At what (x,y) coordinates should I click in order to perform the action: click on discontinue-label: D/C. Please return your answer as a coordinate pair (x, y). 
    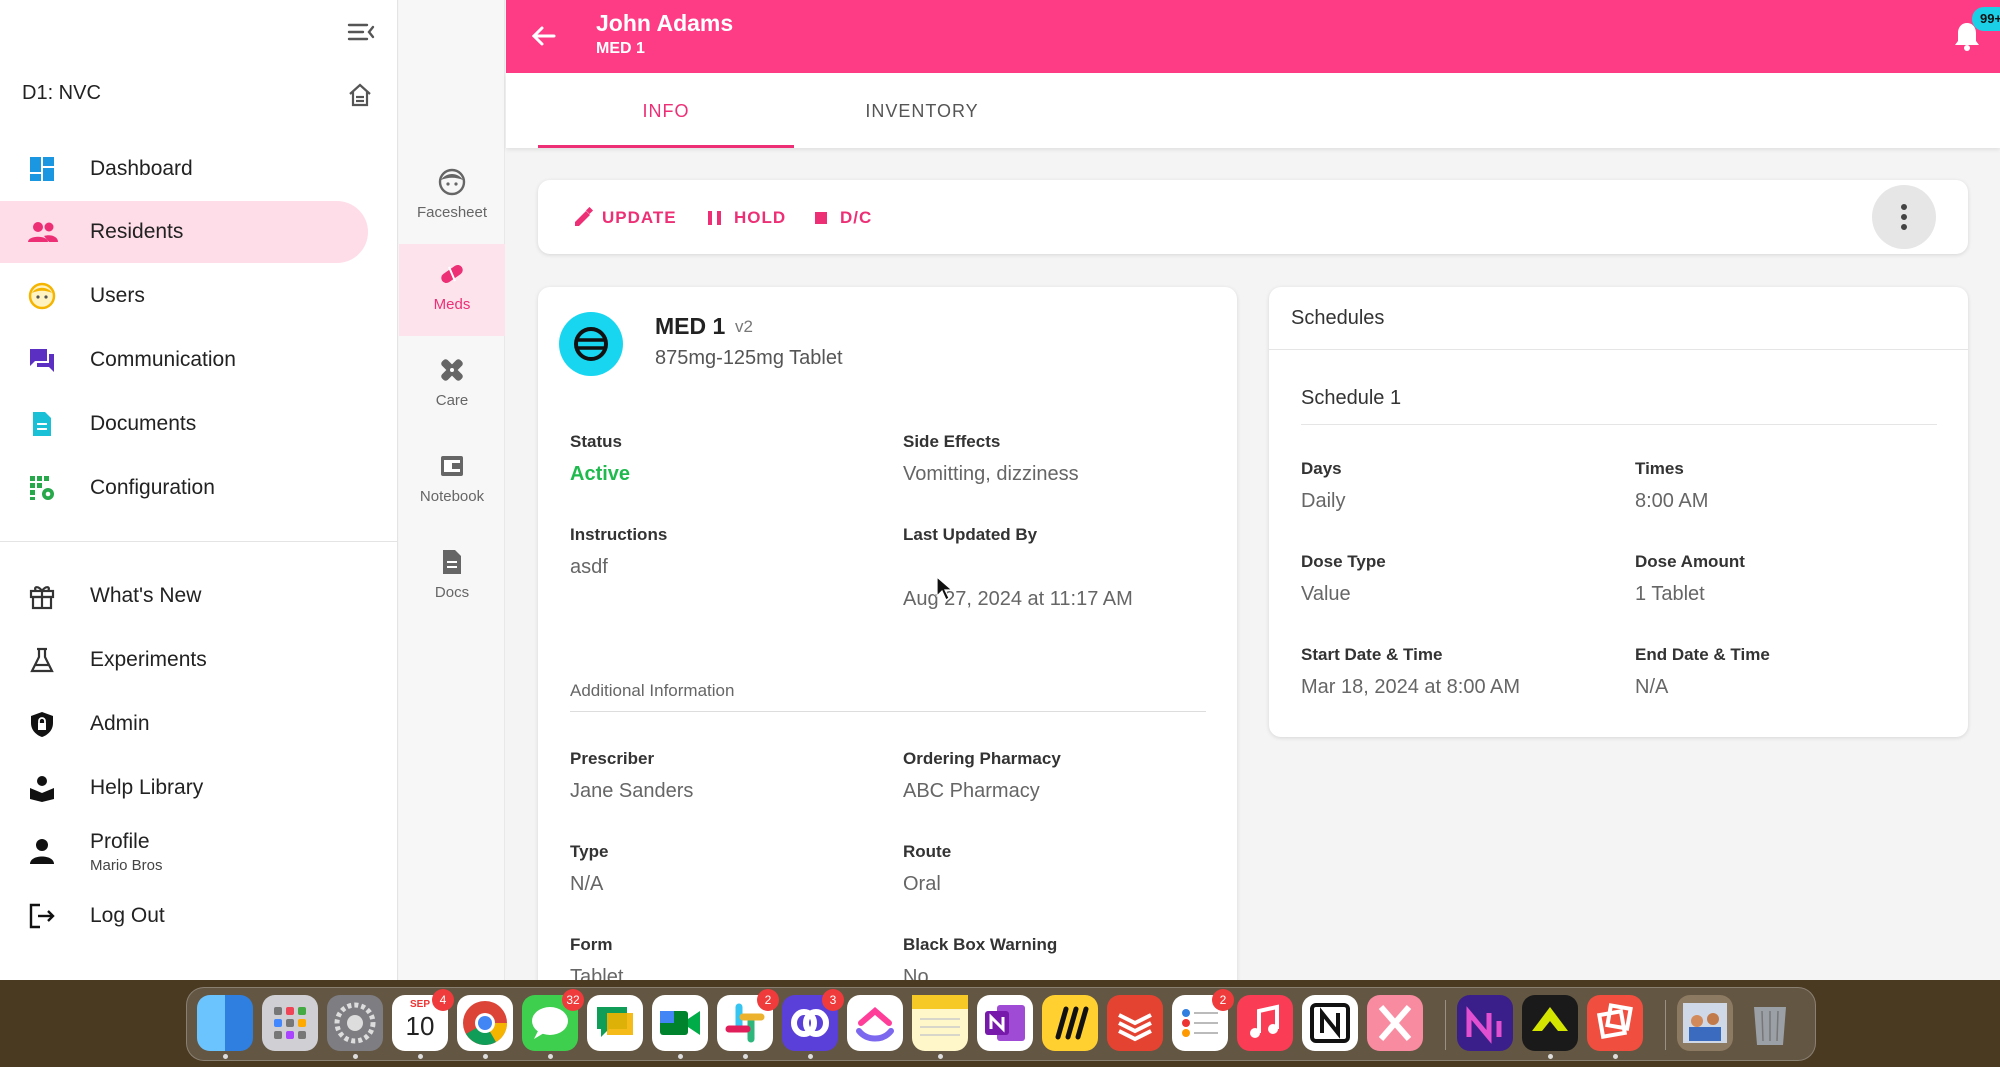
    Looking at the image, I should click on (856, 217).